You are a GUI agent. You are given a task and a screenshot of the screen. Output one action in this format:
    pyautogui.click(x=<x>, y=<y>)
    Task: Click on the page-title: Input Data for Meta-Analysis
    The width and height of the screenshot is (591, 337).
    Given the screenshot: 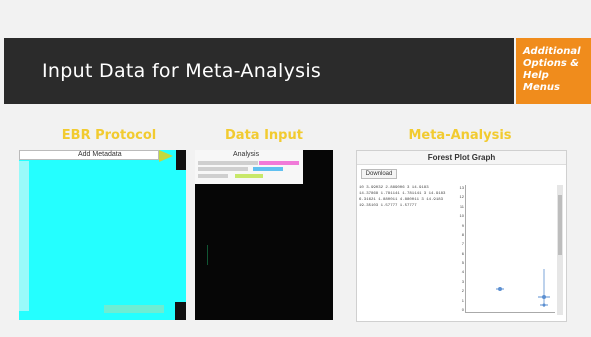 What is the action you would take?
    pyautogui.click(x=182, y=71)
    